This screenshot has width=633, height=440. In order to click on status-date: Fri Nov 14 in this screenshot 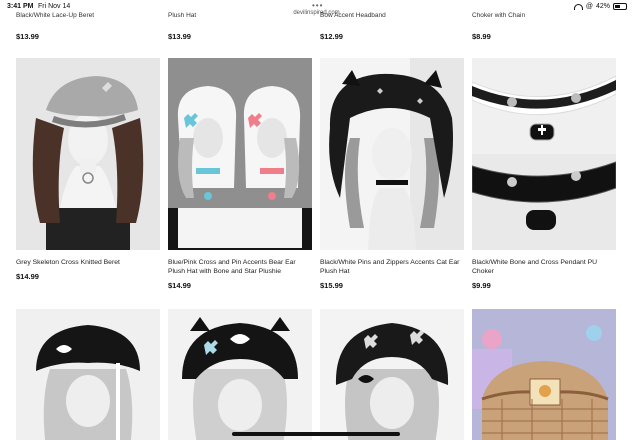, I will do `click(54, 6)`.